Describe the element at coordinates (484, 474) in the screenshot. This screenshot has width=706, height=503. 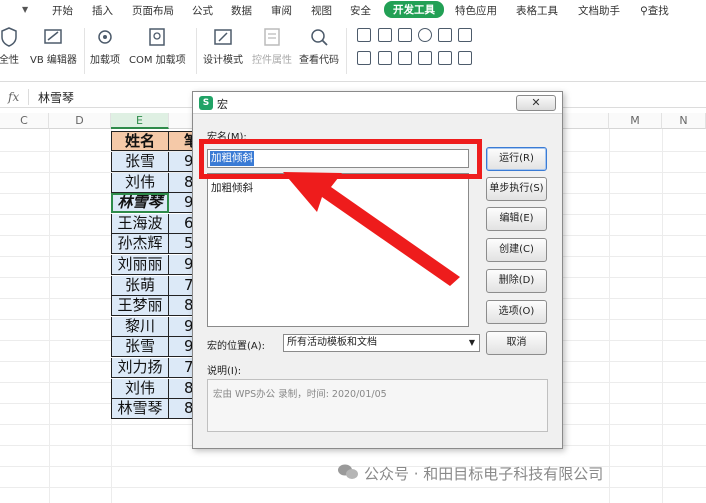
I see `watermark-text: 公众号 · 和田目标电子科技有限公司` at that location.